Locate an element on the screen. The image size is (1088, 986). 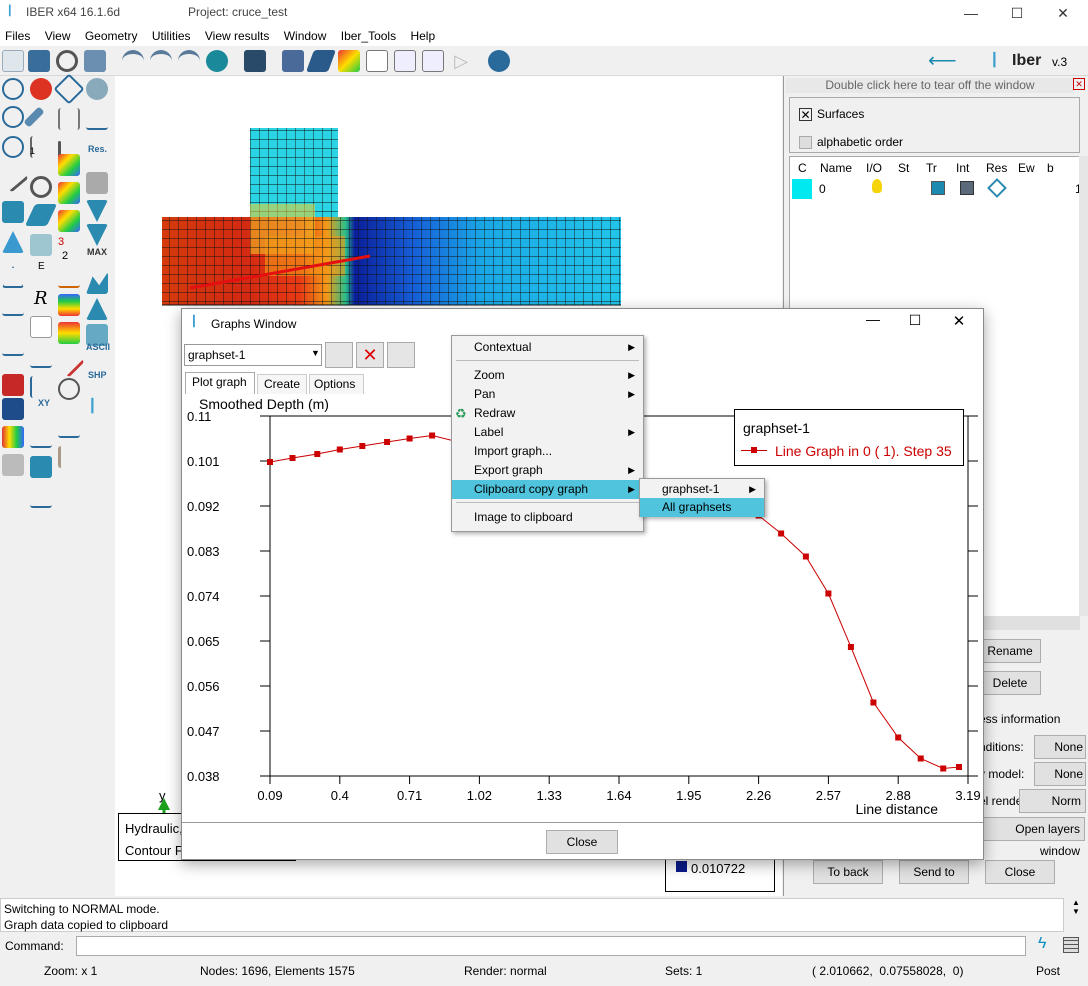
delete-graphset-icon: ✕ is located at coordinates (370, 355).